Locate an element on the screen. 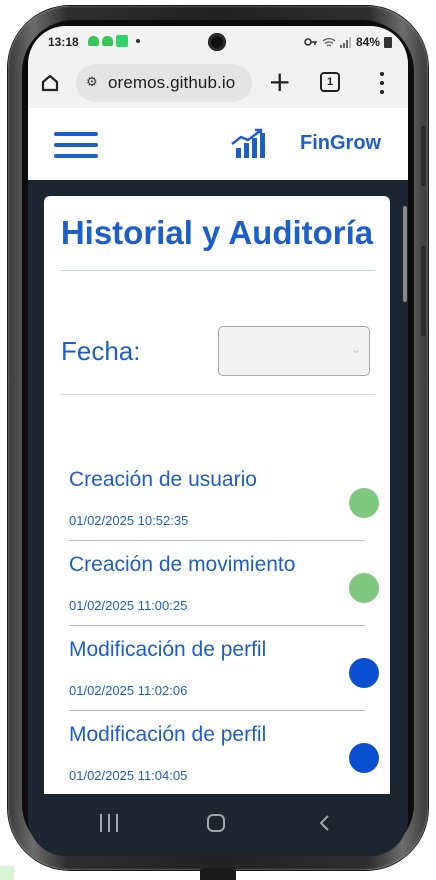  usb-cable is located at coordinates (218, 874).